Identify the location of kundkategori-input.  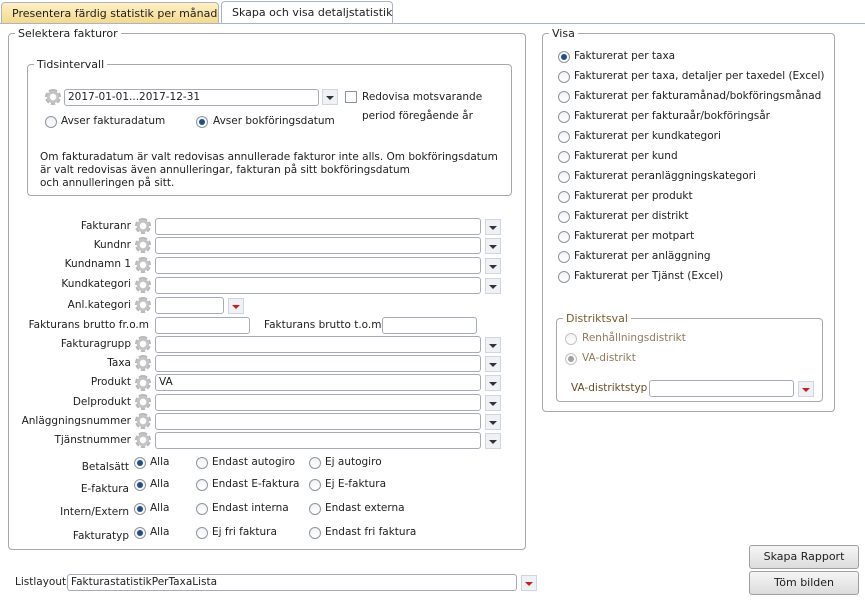
(318, 285).